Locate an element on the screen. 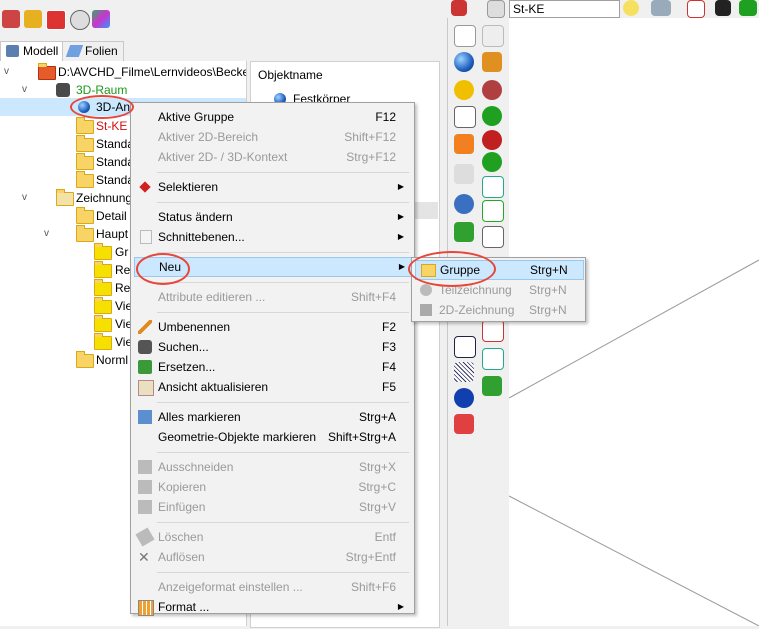  project-folder-icon is located at coordinates (47, 71).